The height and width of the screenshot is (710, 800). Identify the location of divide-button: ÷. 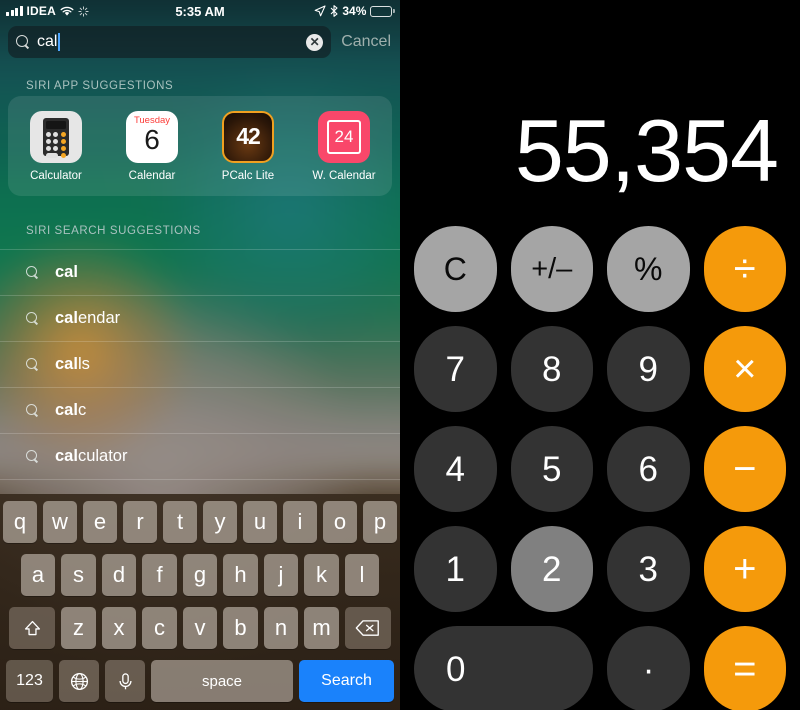
(744, 269).